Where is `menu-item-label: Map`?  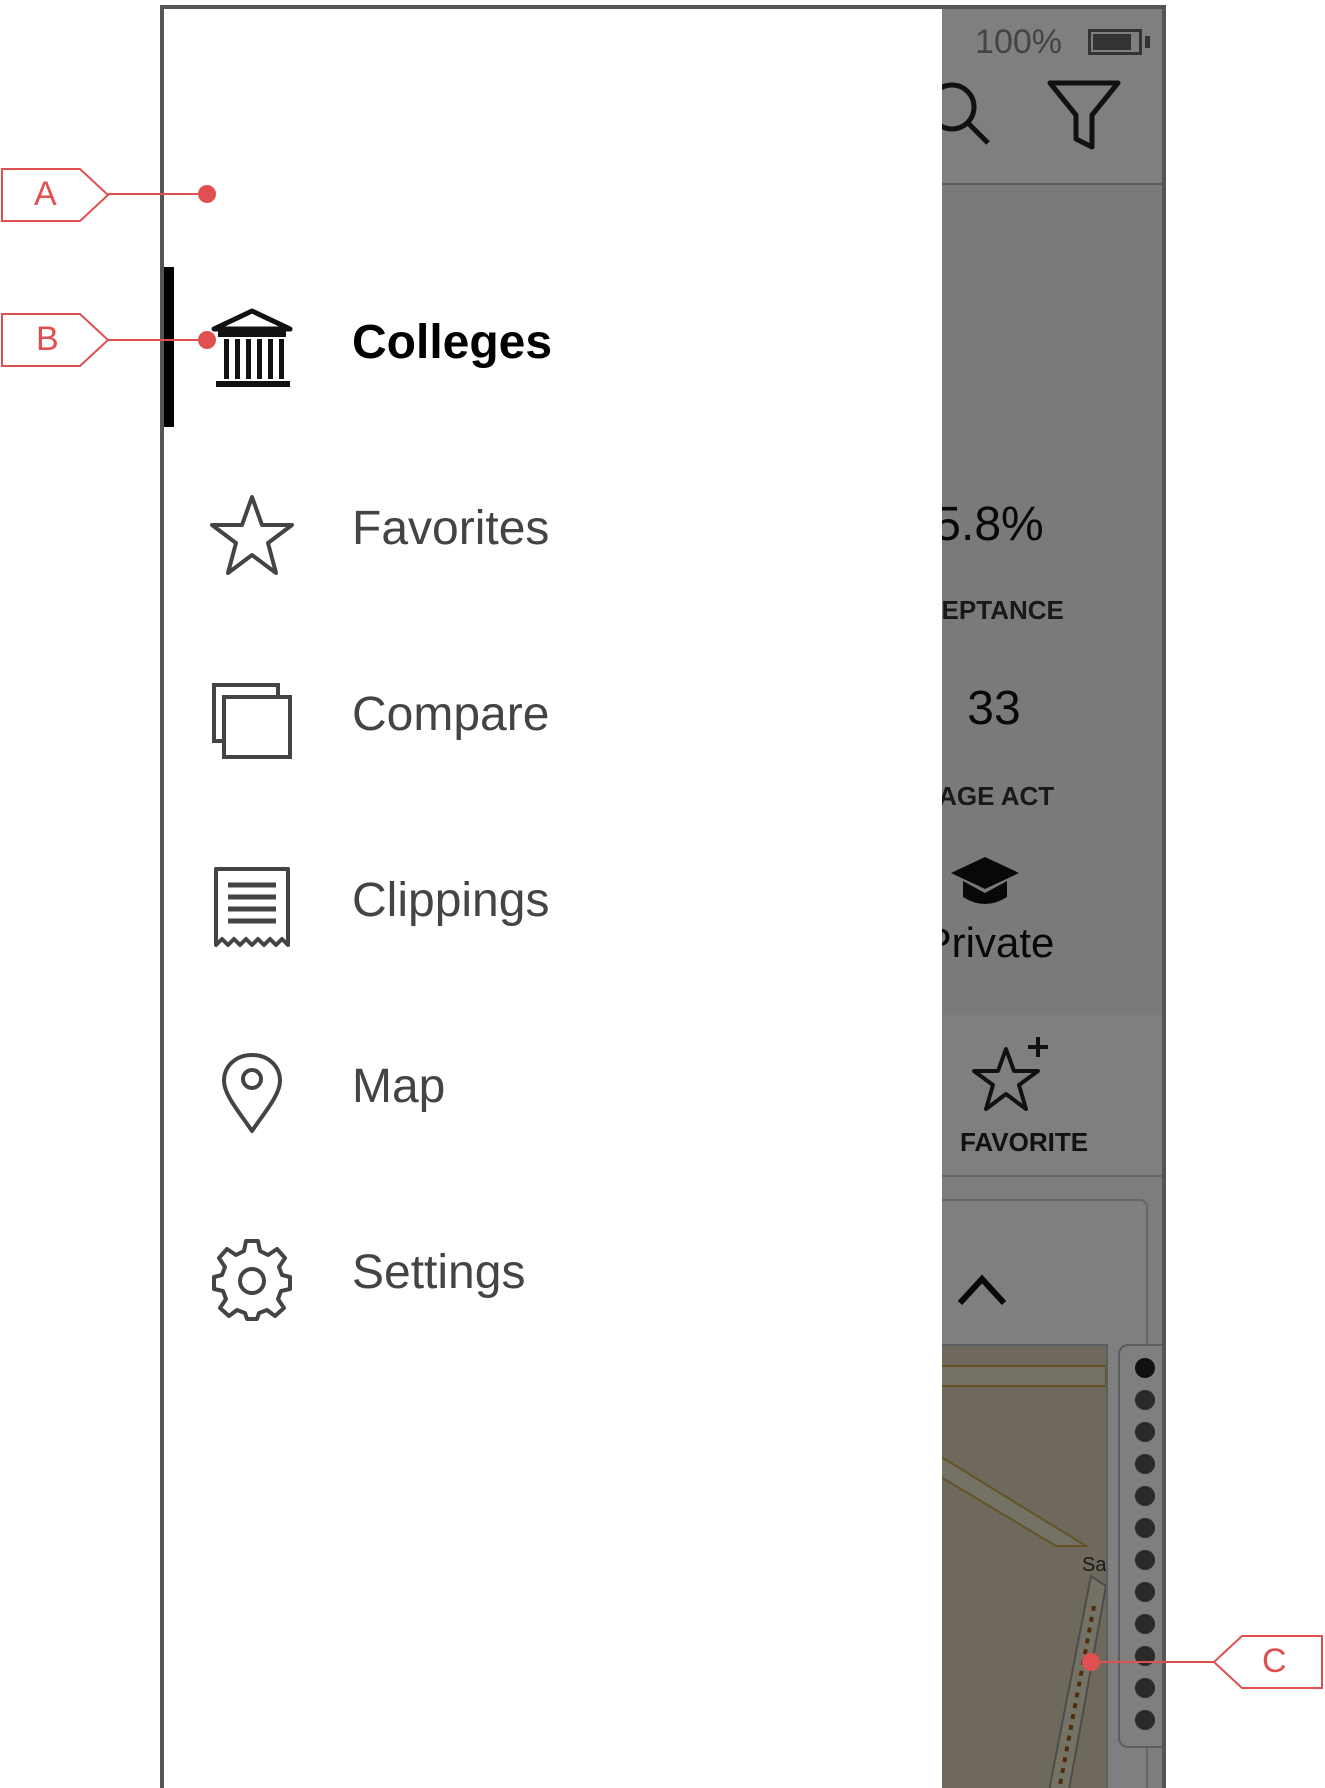 menu-item-label: Map is located at coordinates (399, 1086).